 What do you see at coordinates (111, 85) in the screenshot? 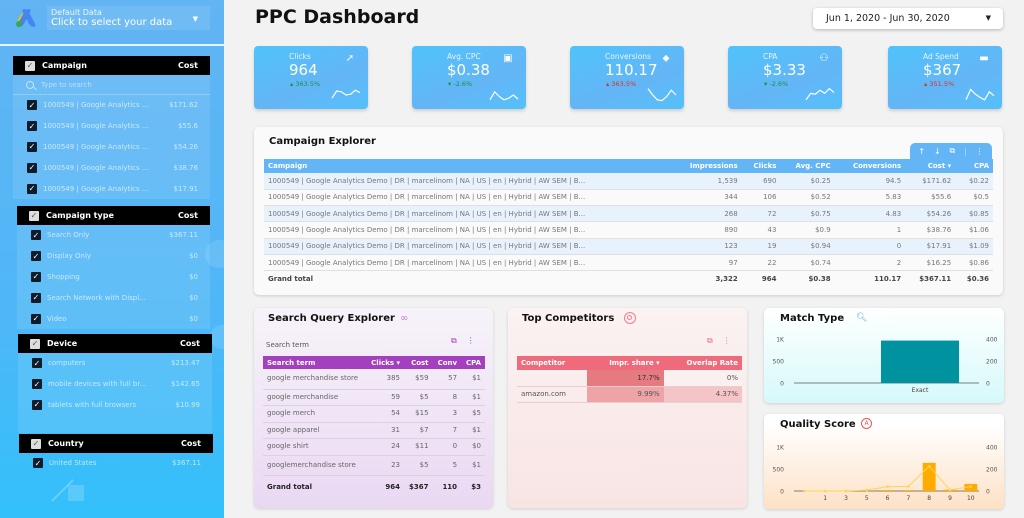
I see `campaign-search-input: Type to search` at bounding box center [111, 85].